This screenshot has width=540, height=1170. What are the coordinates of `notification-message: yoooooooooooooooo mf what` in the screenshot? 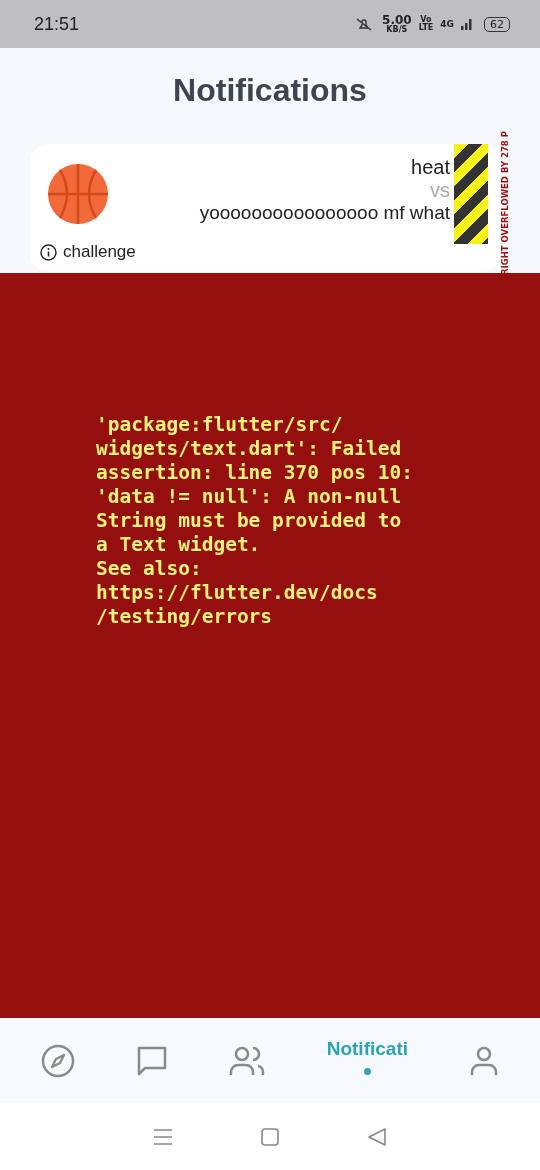 It's located at (324, 213).